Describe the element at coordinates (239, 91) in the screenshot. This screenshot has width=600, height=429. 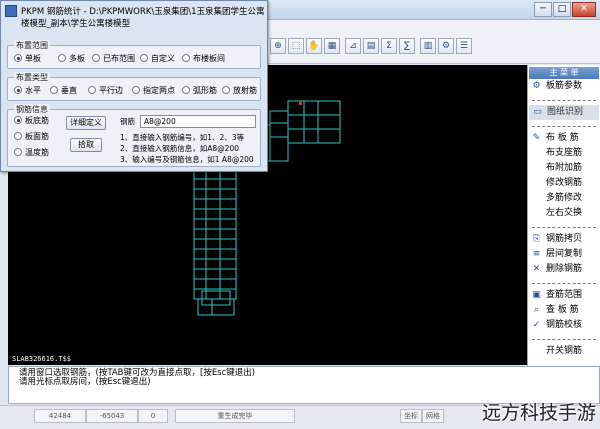
I see `type-option-radial: 放射筋` at that location.